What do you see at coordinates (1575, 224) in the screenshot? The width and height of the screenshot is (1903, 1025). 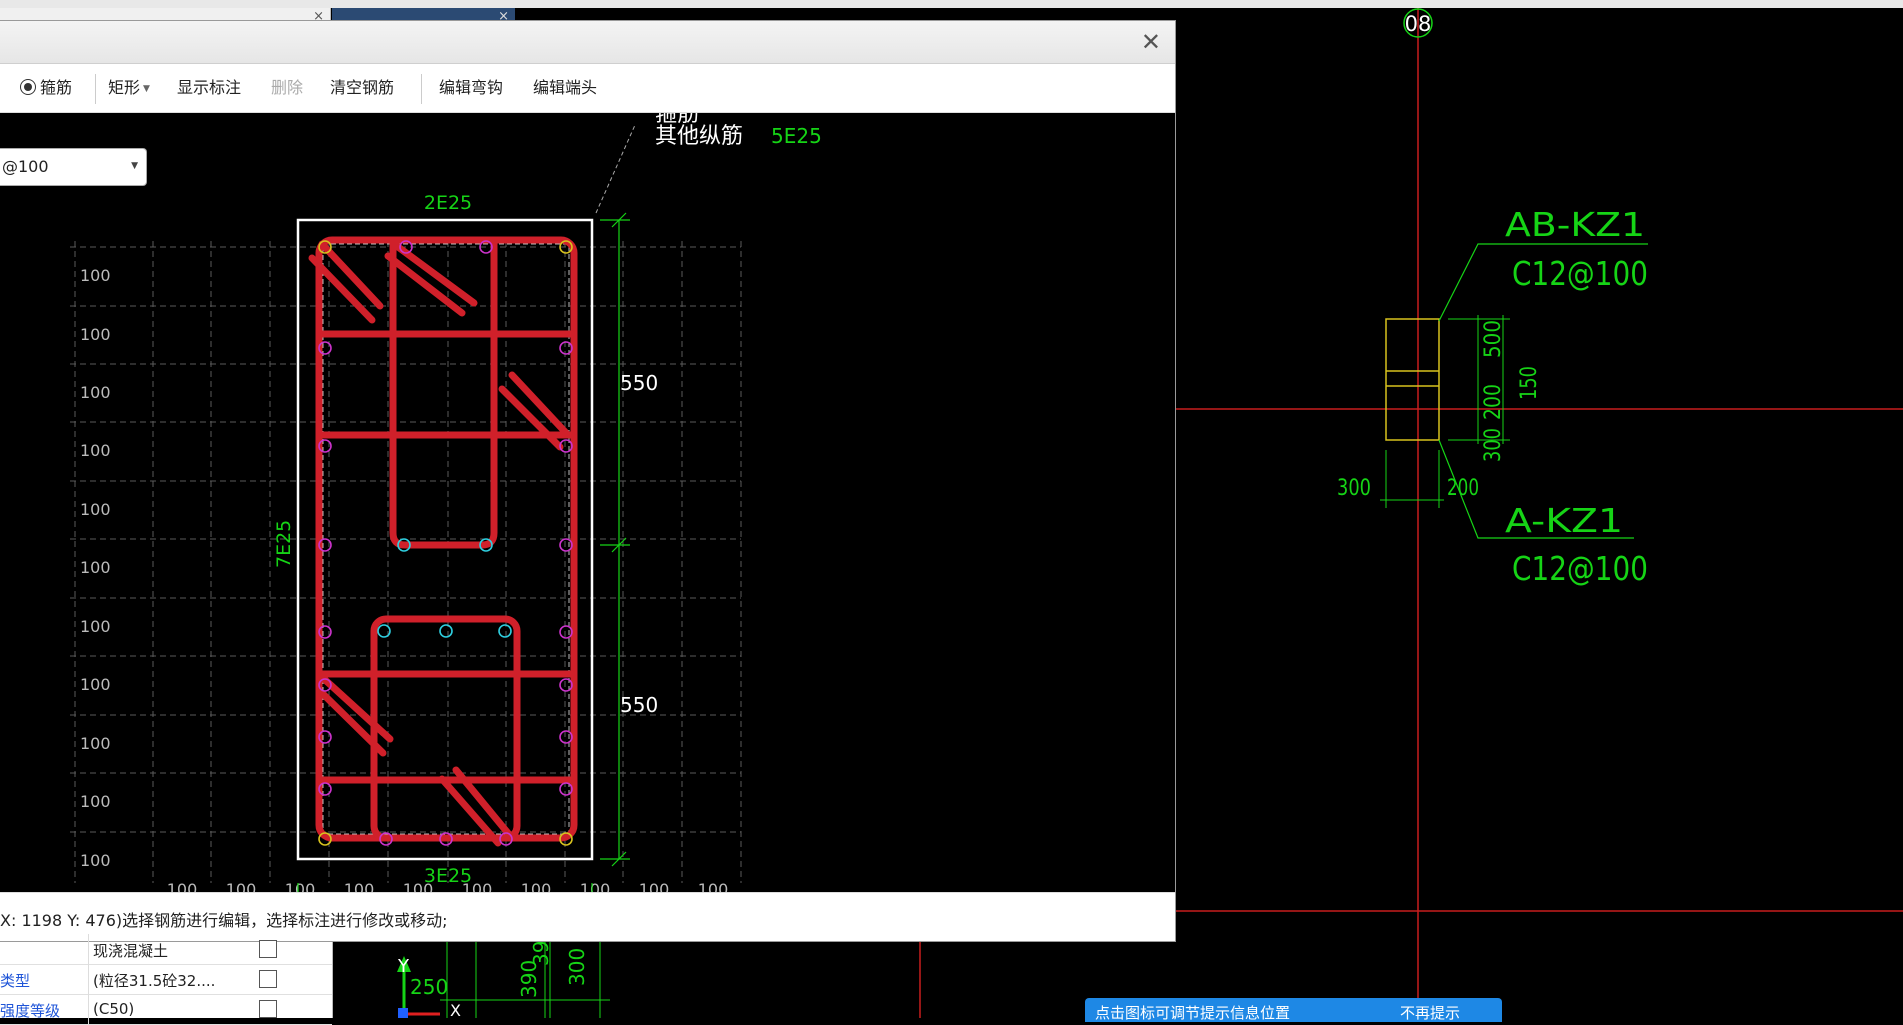 I see `column-upper-name: AB-KZ1` at bounding box center [1575, 224].